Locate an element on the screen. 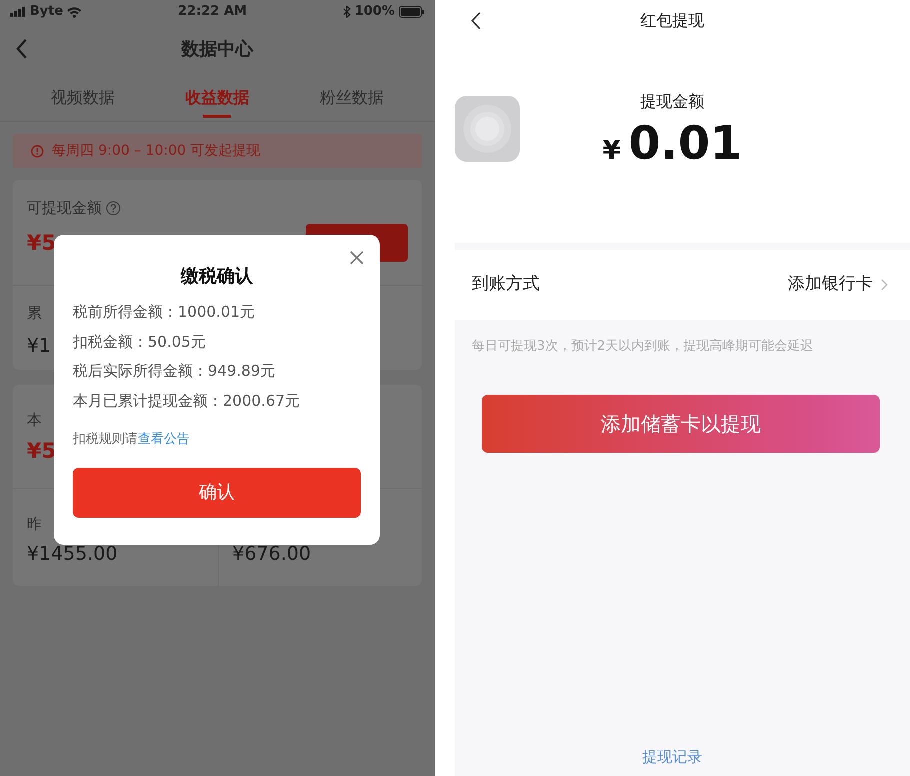  battery-icon is located at coordinates (412, 12).